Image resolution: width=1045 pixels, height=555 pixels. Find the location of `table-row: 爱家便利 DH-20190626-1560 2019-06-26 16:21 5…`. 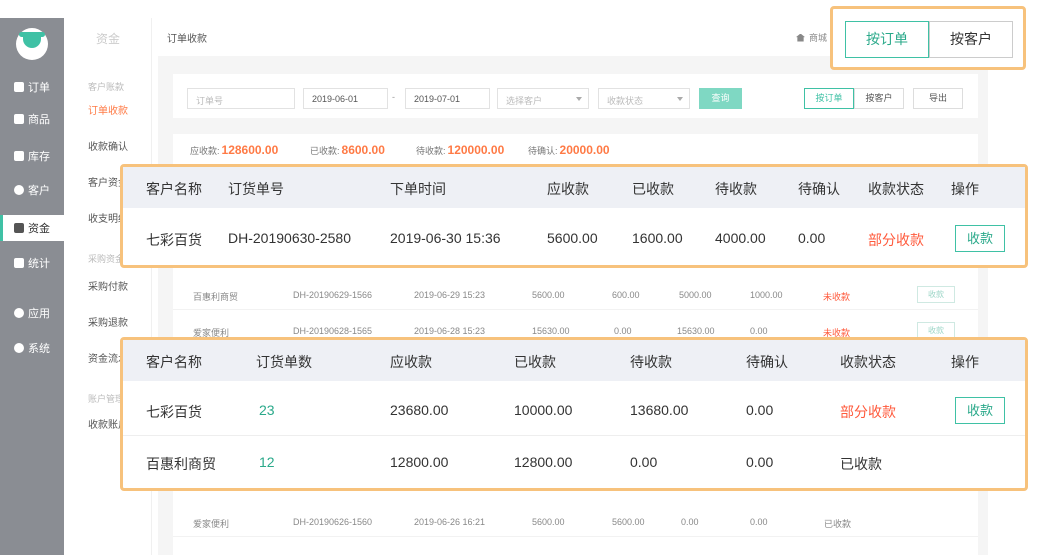

table-row: 爱家便利 DH-20190626-1560 2019-06-26 16:21 5… is located at coordinates (575, 522).